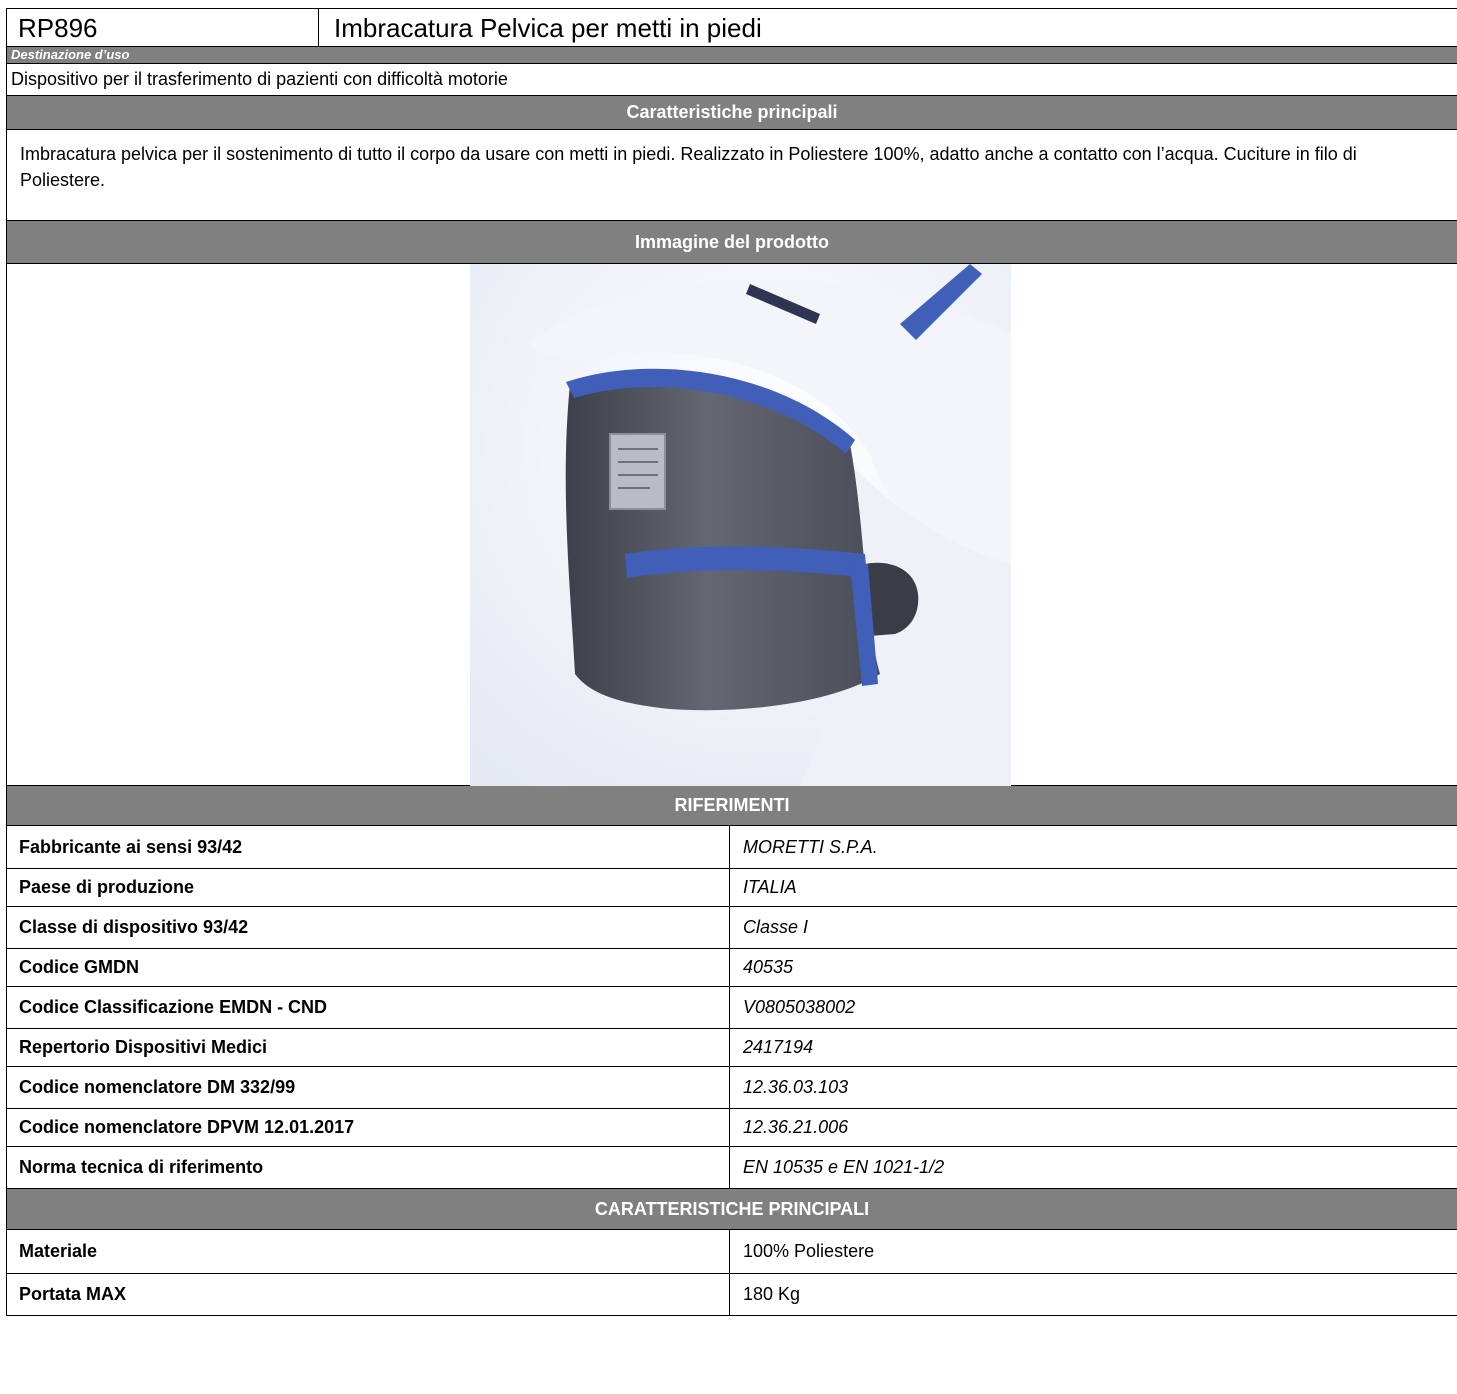 This screenshot has height=1394, width=1457. I want to click on row-value: ITALIA, so click(770, 887).